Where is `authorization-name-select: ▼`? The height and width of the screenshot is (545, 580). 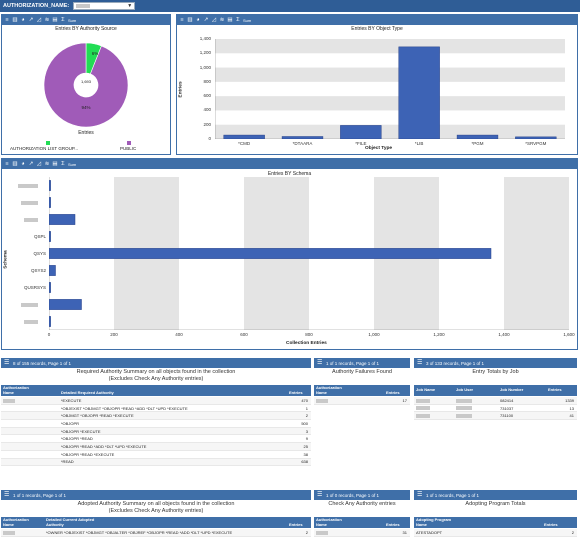 authorization-name-select: ▼ is located at coordinates (104, 6).